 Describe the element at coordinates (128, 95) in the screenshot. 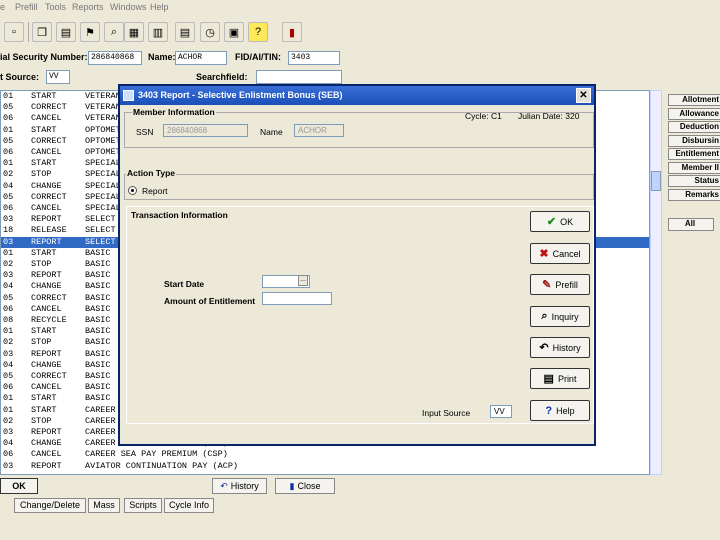

I see `window-icon` at that location.